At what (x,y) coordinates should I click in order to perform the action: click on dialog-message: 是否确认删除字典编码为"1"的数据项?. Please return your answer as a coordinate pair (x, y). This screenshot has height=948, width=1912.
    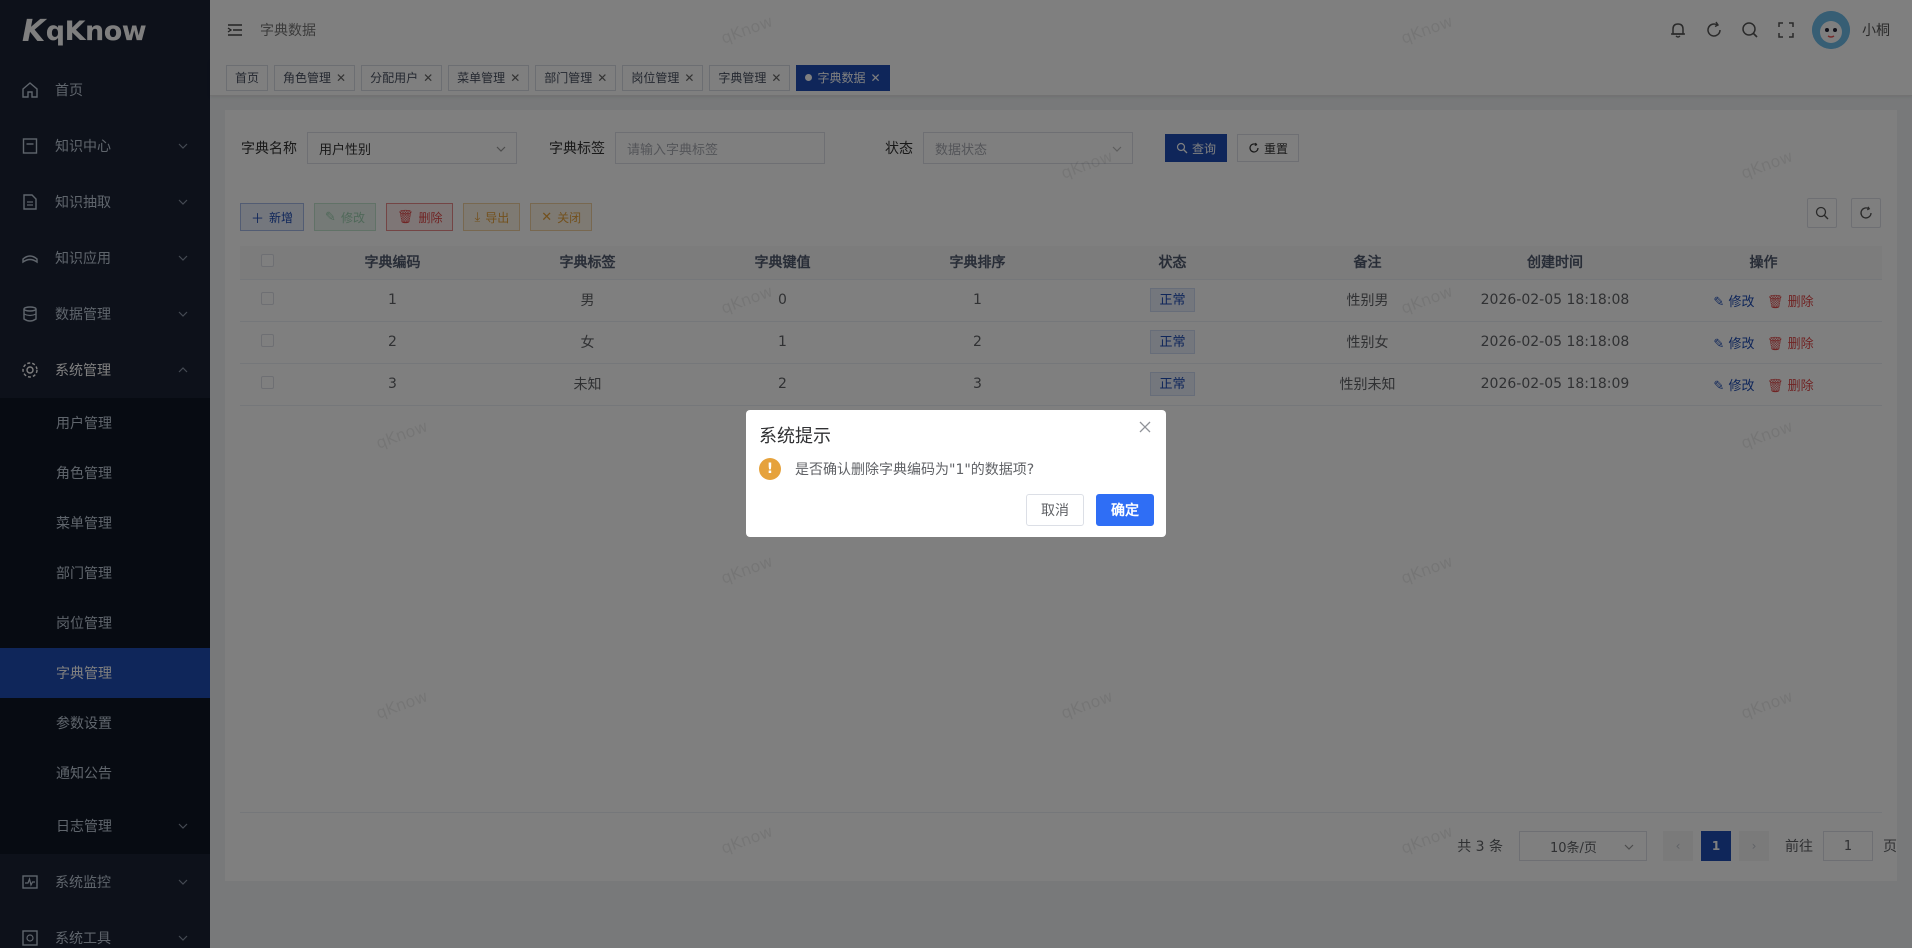
    Looking at the image, I should click on (915, 470).